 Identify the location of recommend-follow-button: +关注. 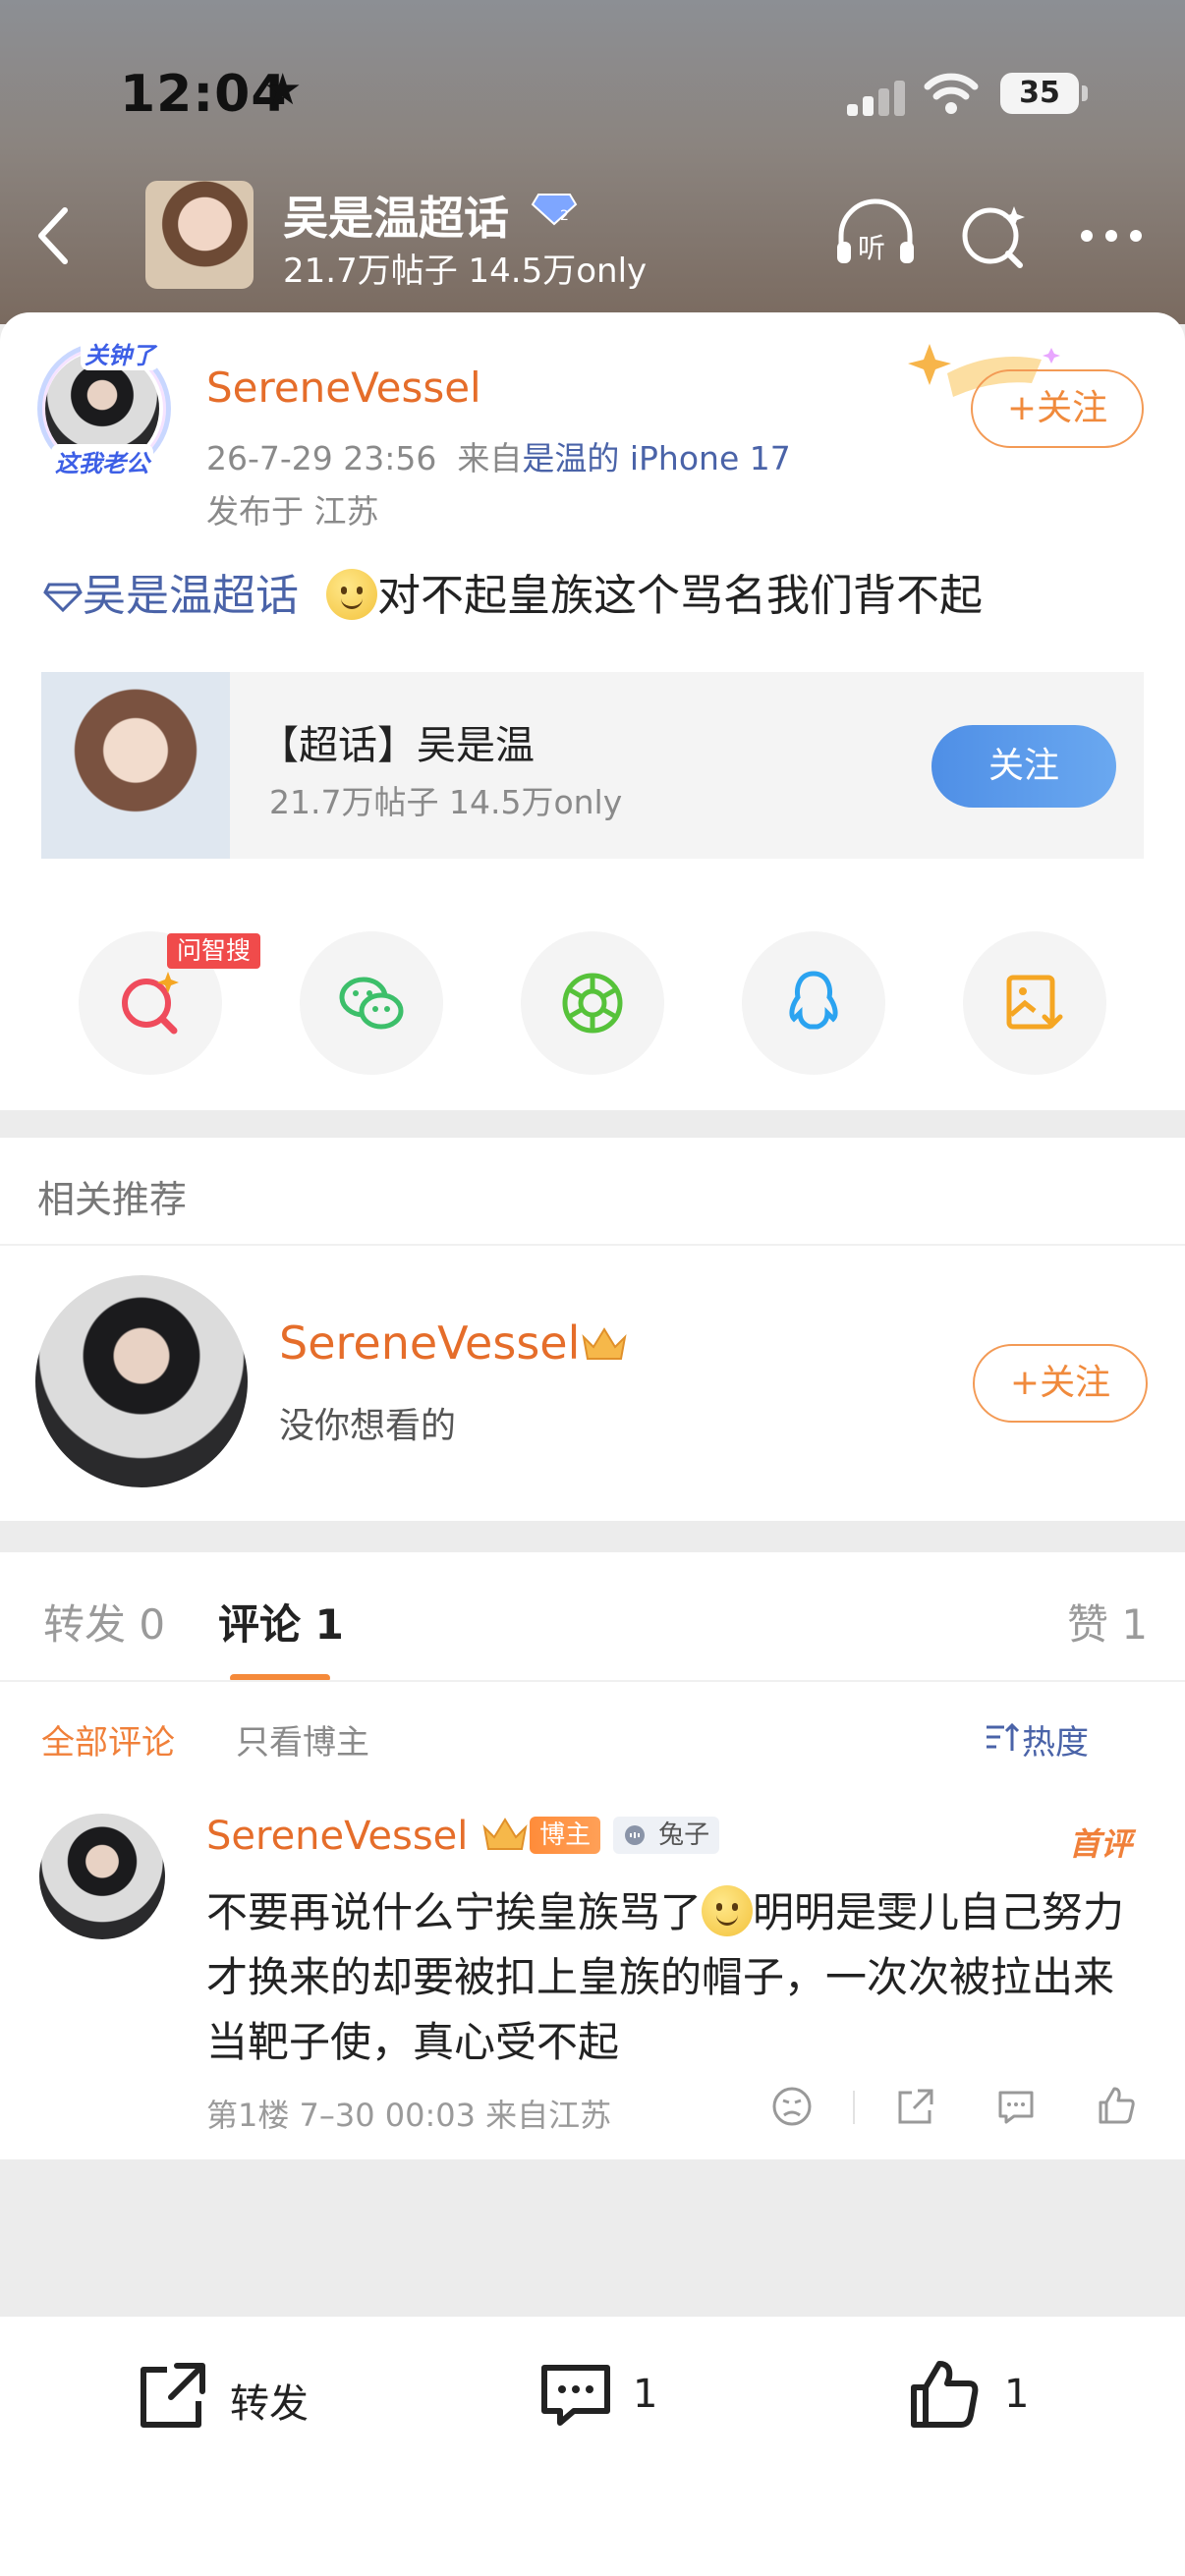
(1061, 1383).